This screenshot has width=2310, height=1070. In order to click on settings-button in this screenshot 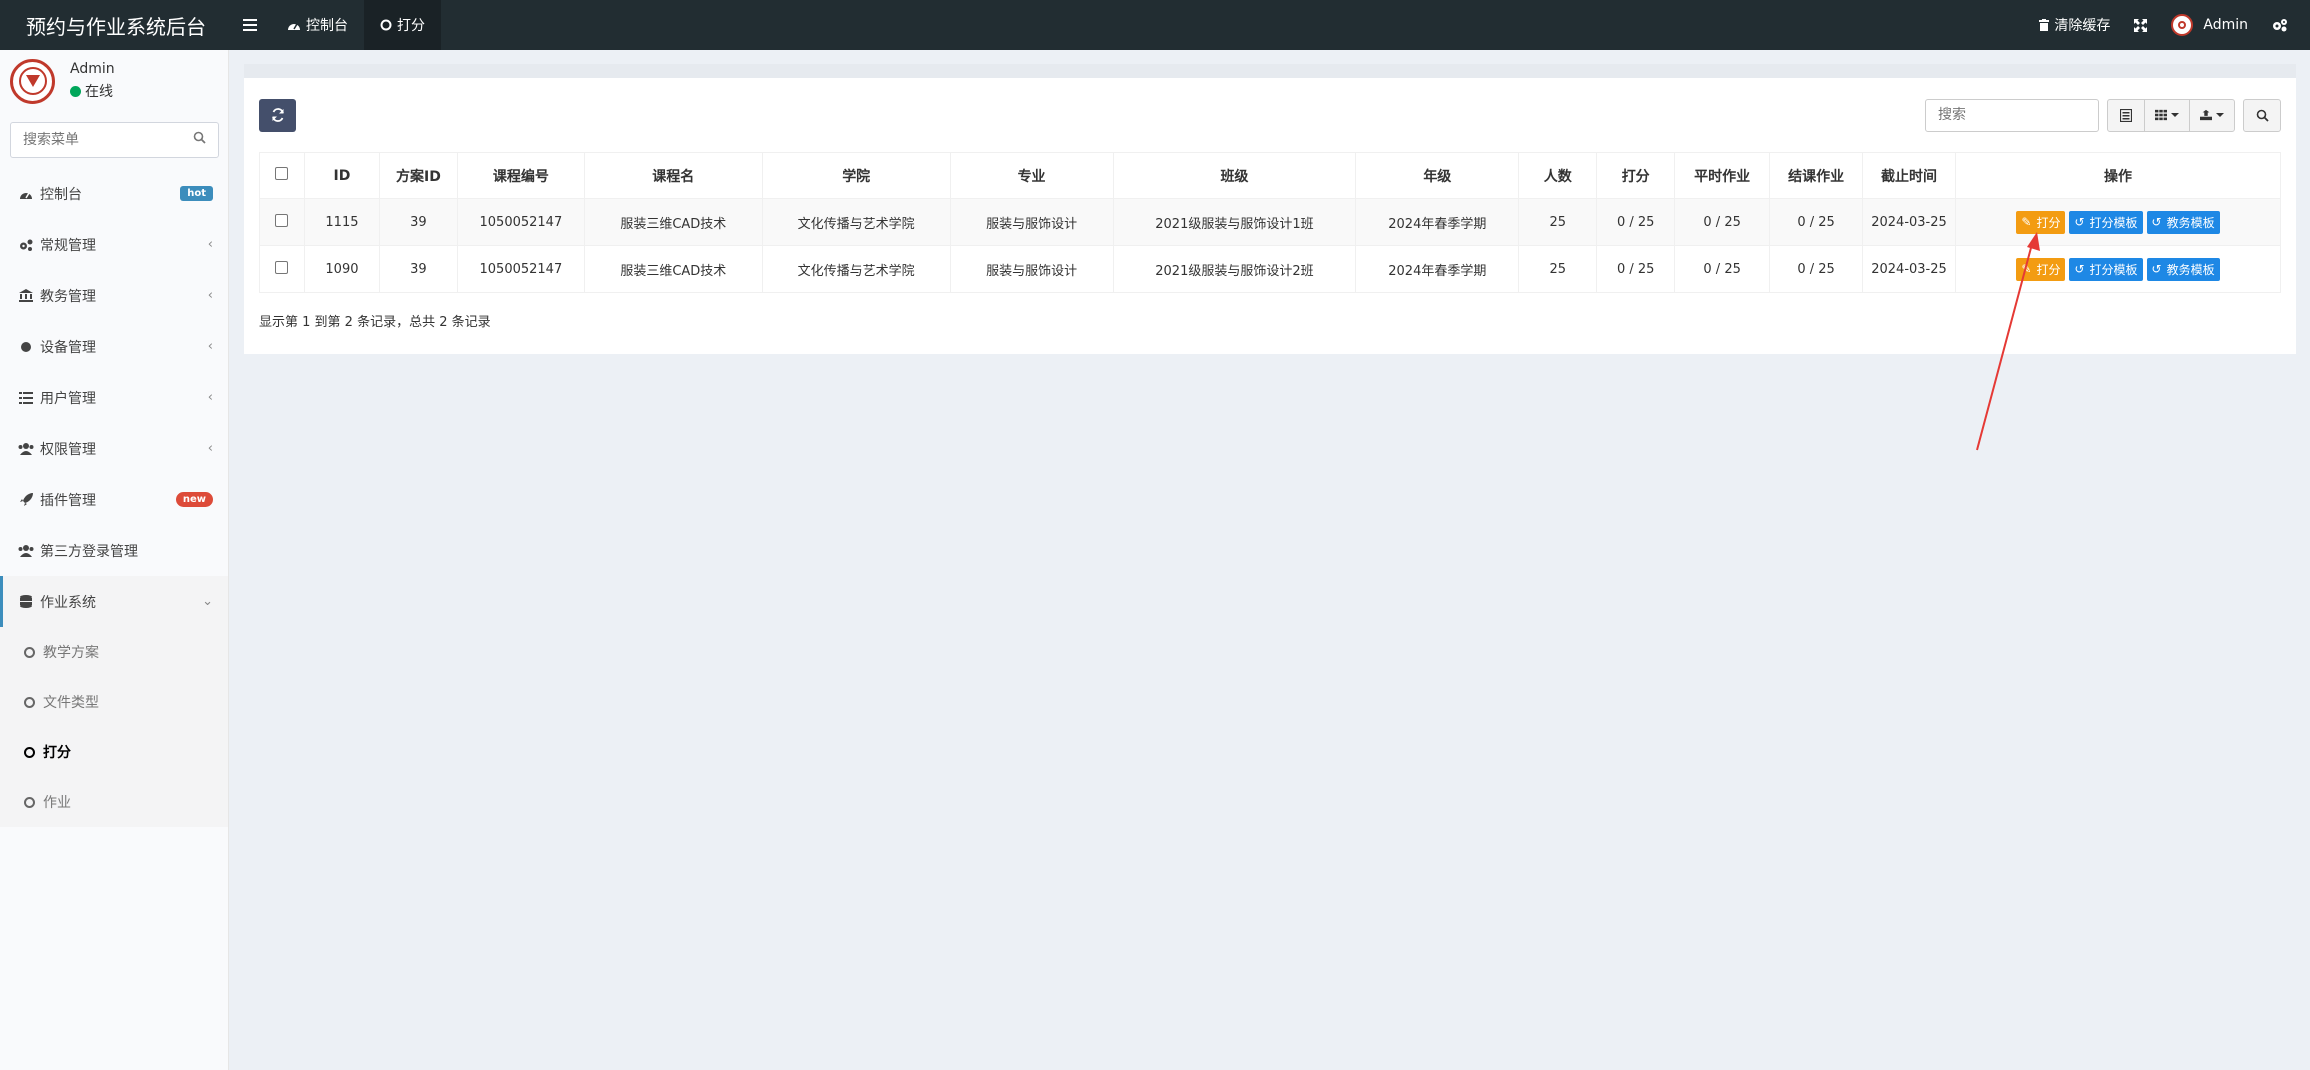, I will do `click(2280, 25)`.